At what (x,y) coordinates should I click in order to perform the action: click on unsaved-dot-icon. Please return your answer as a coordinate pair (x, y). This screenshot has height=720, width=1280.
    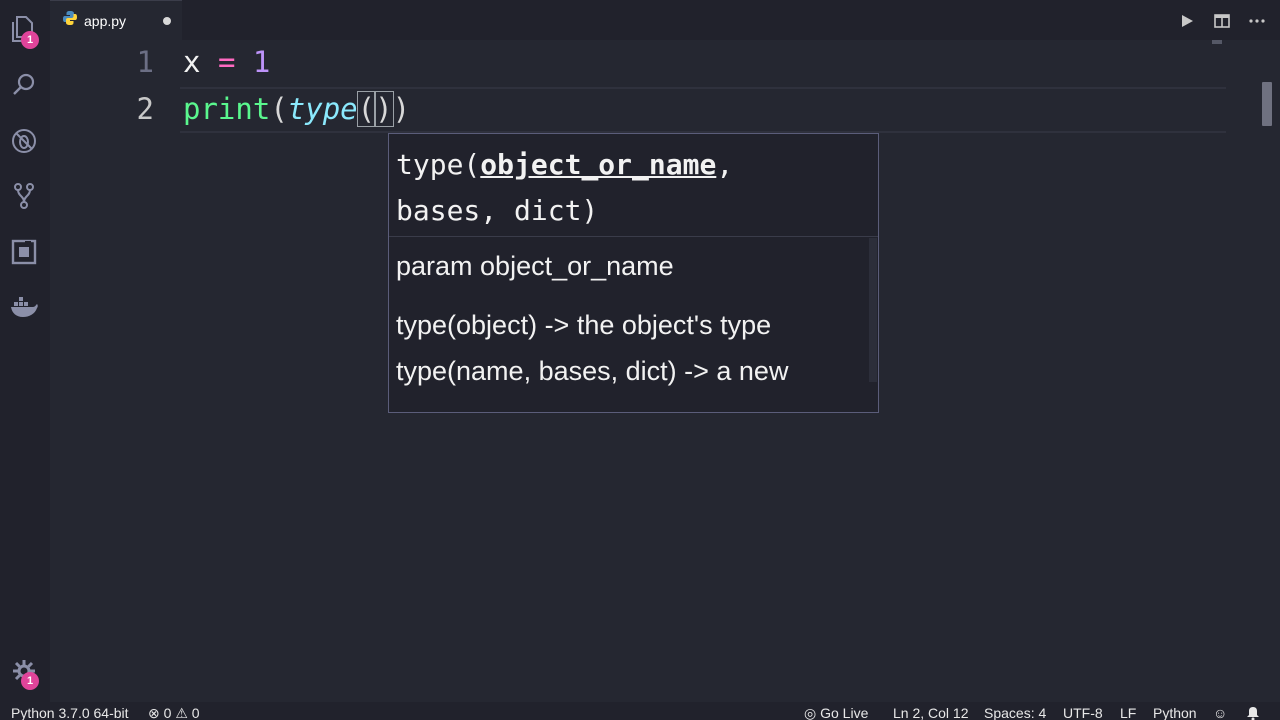
    Looking at the image, I should click on (167, 21).